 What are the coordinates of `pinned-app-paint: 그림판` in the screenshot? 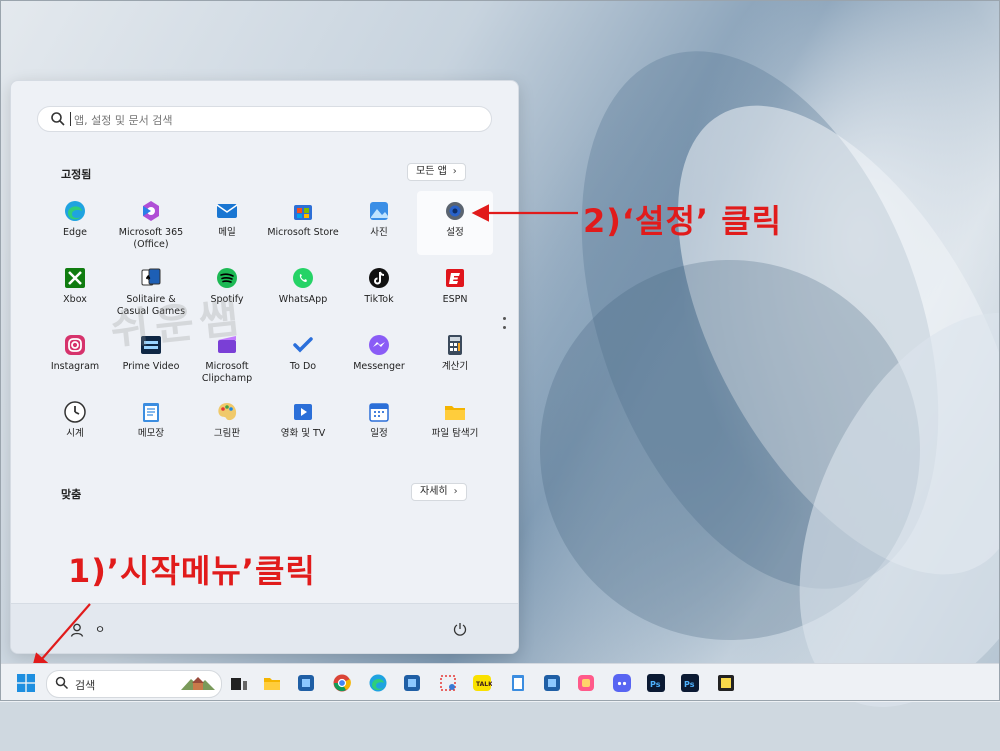 It's located at (227, 424).